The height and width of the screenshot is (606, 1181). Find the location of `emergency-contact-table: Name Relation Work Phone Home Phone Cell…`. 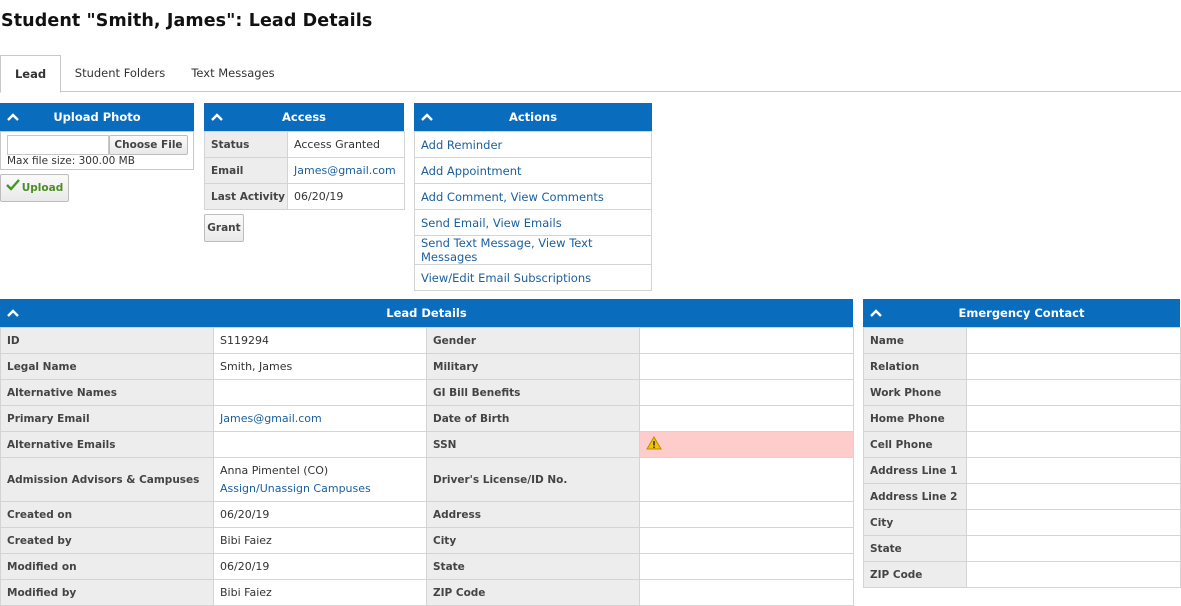

emergency-contact-table: Name Relation Work Phone Home Phone Cell… is located at coordinates (1022, 457).